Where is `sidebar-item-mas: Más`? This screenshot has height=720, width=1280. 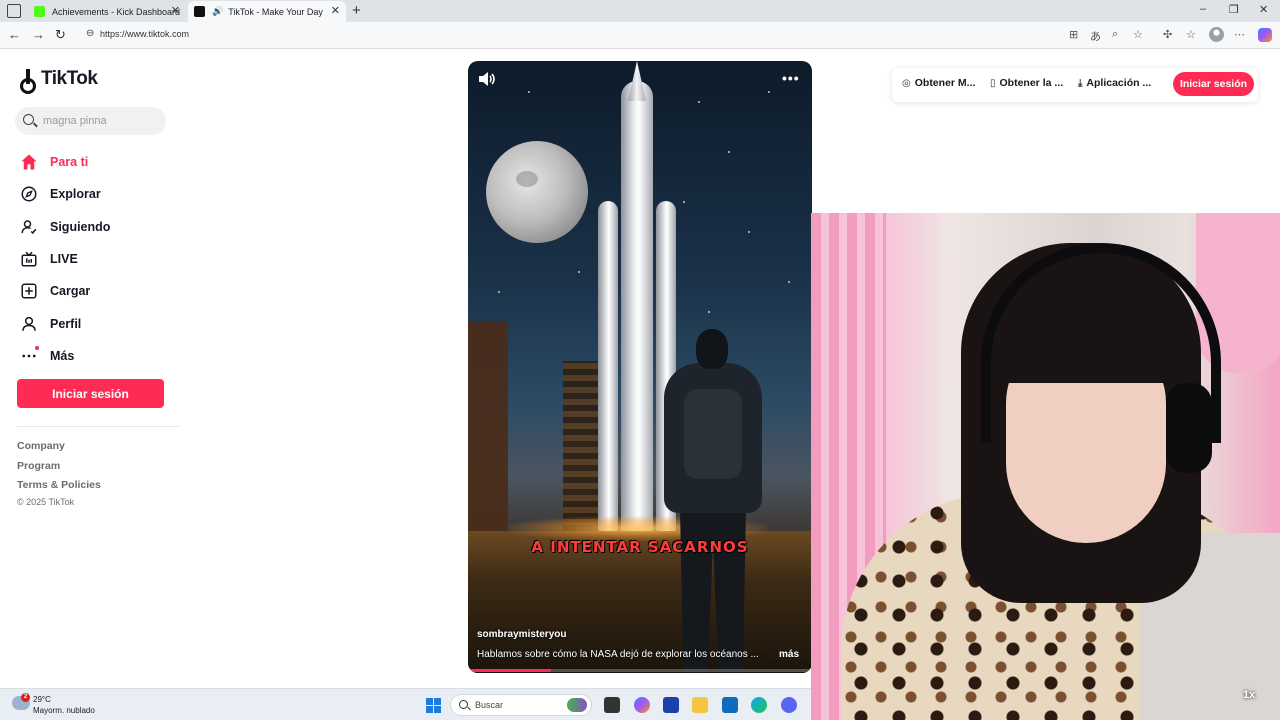 sidebar-item-mas: Más is located at coordinates (98, 356).